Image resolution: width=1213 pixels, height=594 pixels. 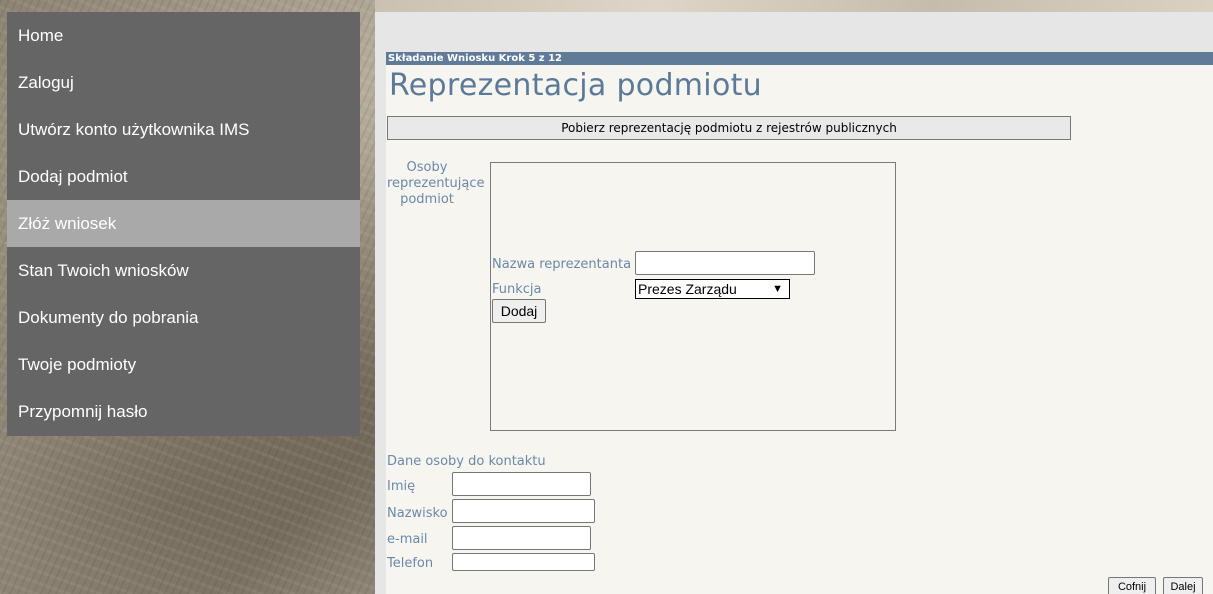 I want to click on top-strip, so click(x=794, y=6).